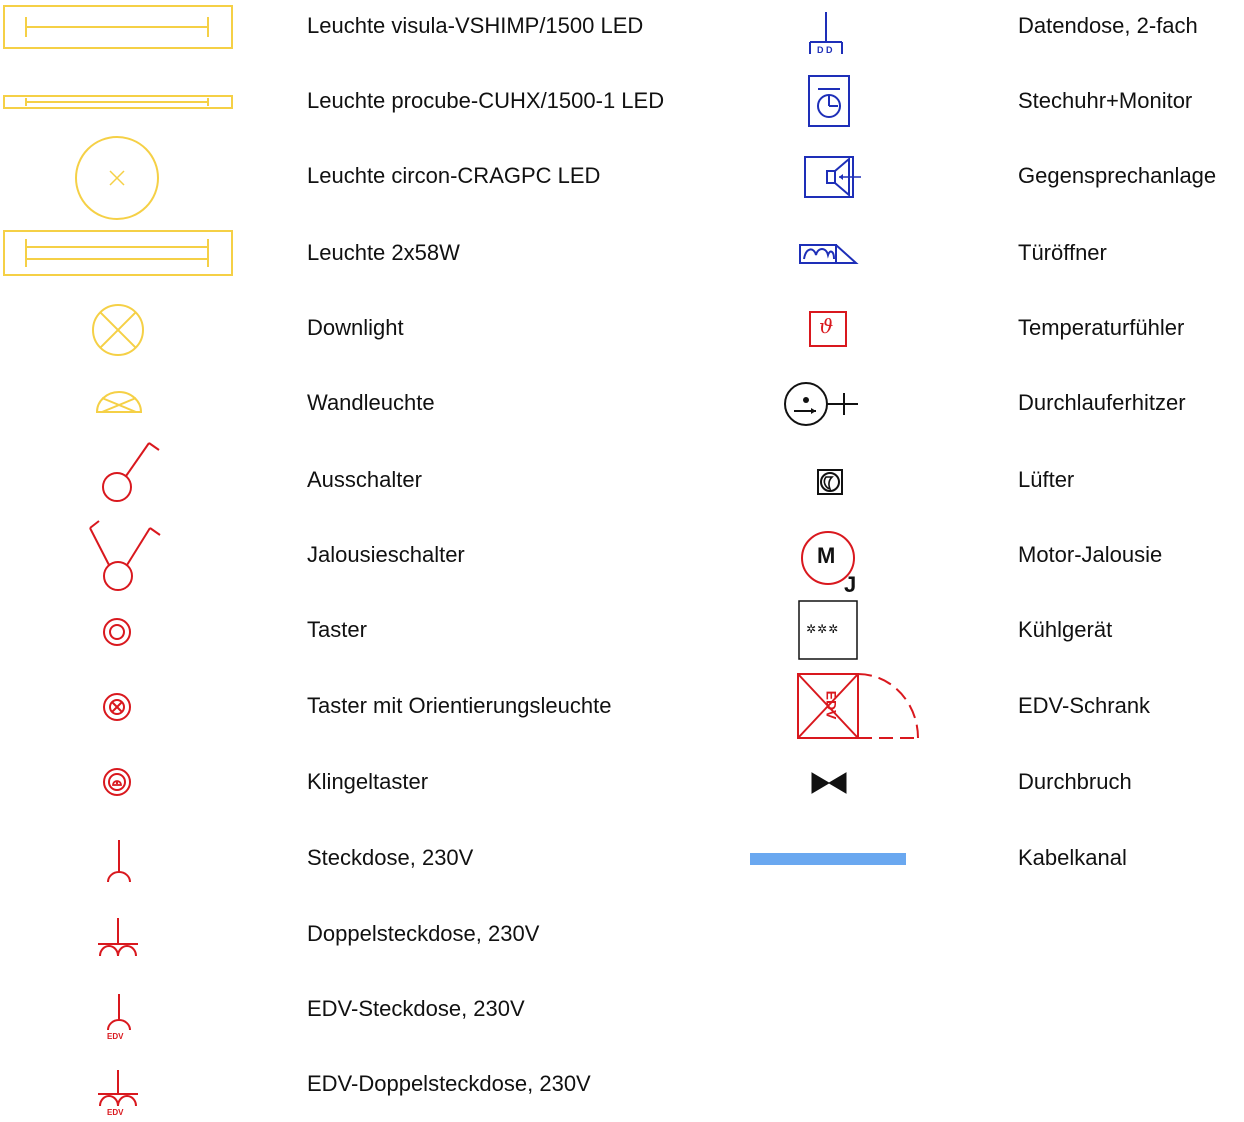 Image resolution: width=1244 pixels, height=1122 pixels. Describe the element at coordinates (1075, 781) in the screenshot. I see `legend-label-26: Durchbruch` at that location.